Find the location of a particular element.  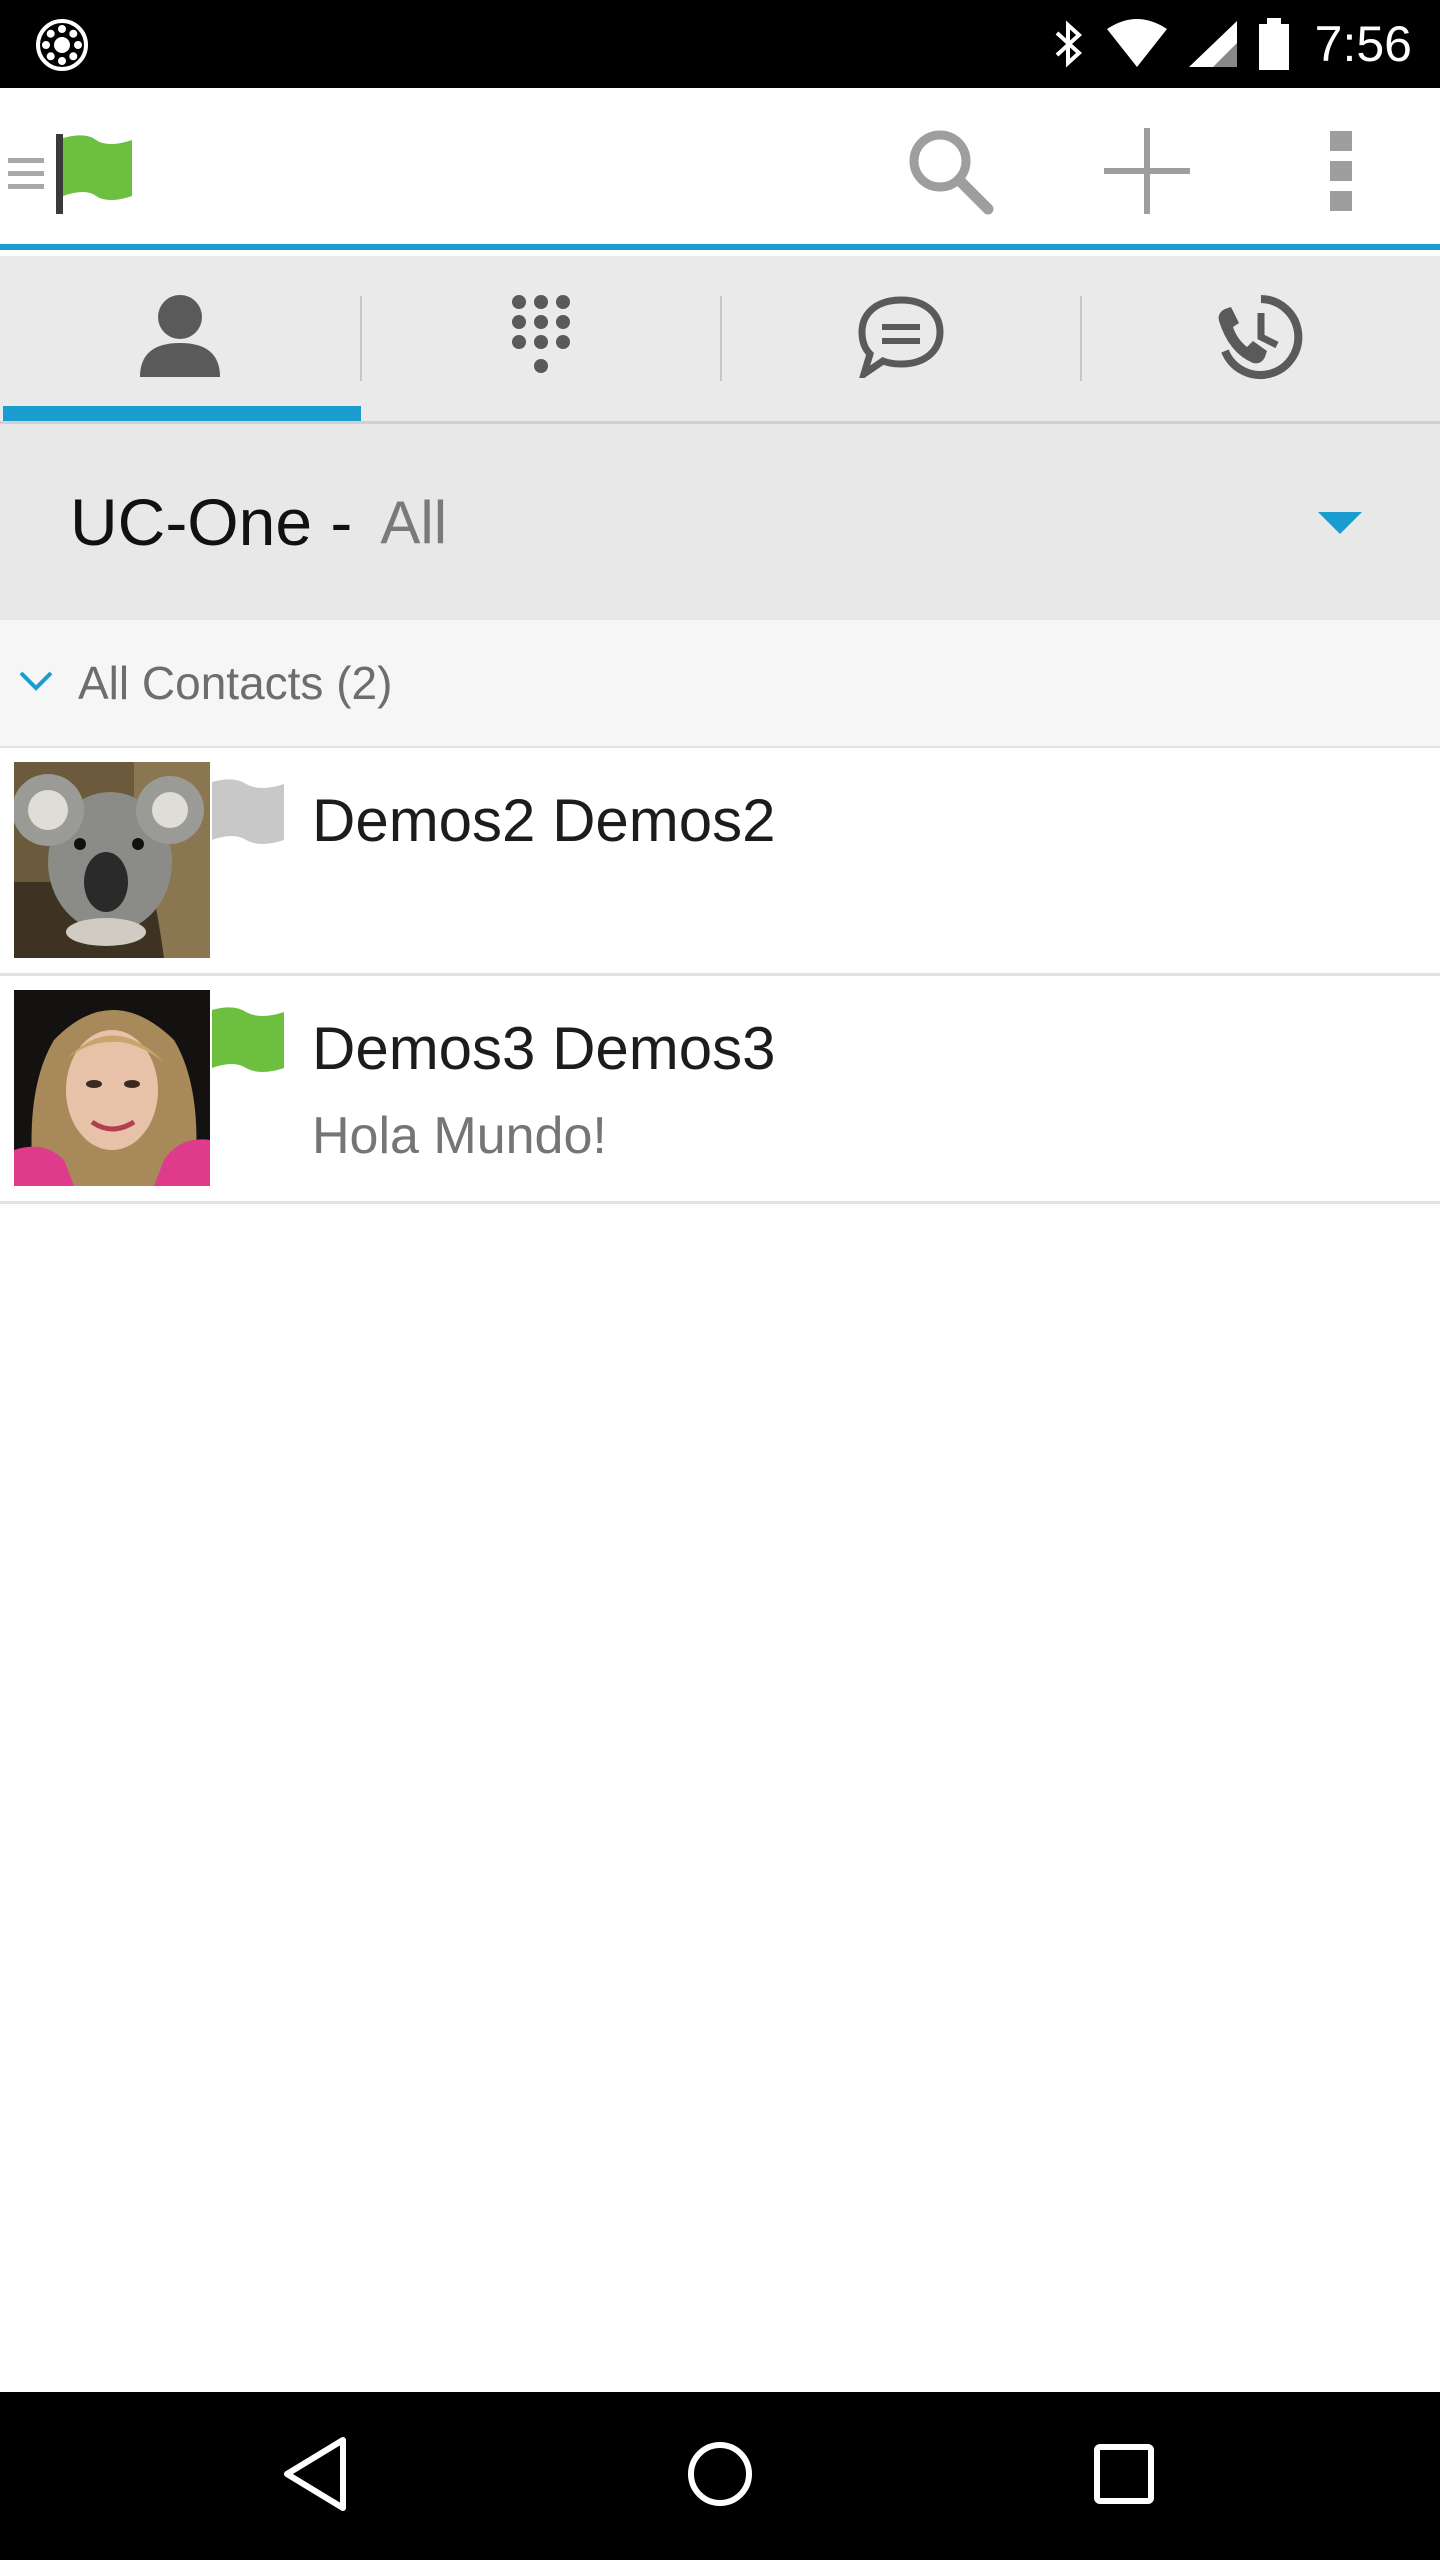

drawer-menu-icon is located at coordinates (26, 176).